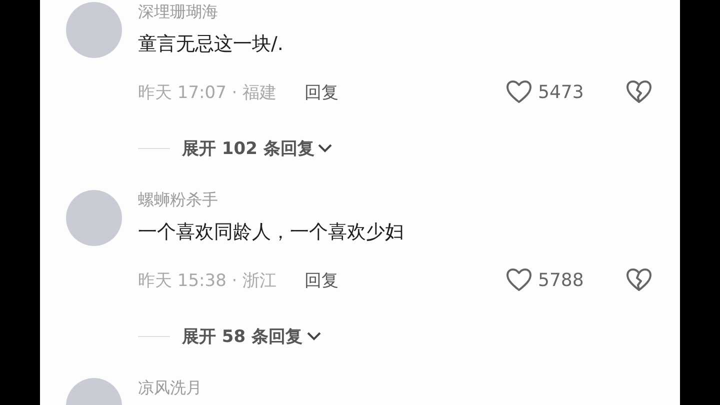  I want to click on comment-time-location: 昨天 17:07 · 福建, so click(207, 93).